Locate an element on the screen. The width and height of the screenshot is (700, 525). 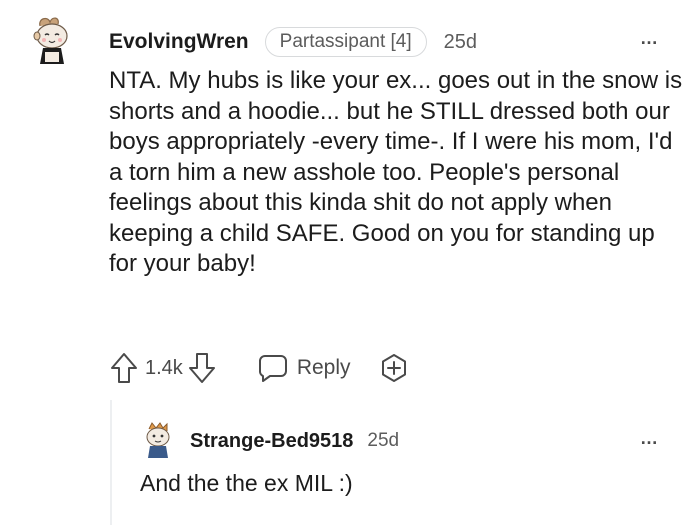
author-name: EvolvingWren is located at coordinates (179, 42).